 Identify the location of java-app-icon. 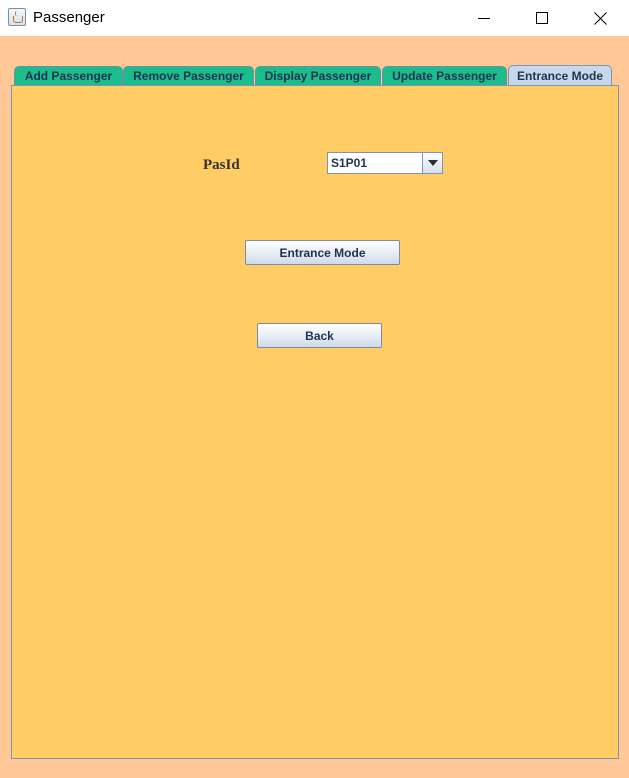
(17, 17).